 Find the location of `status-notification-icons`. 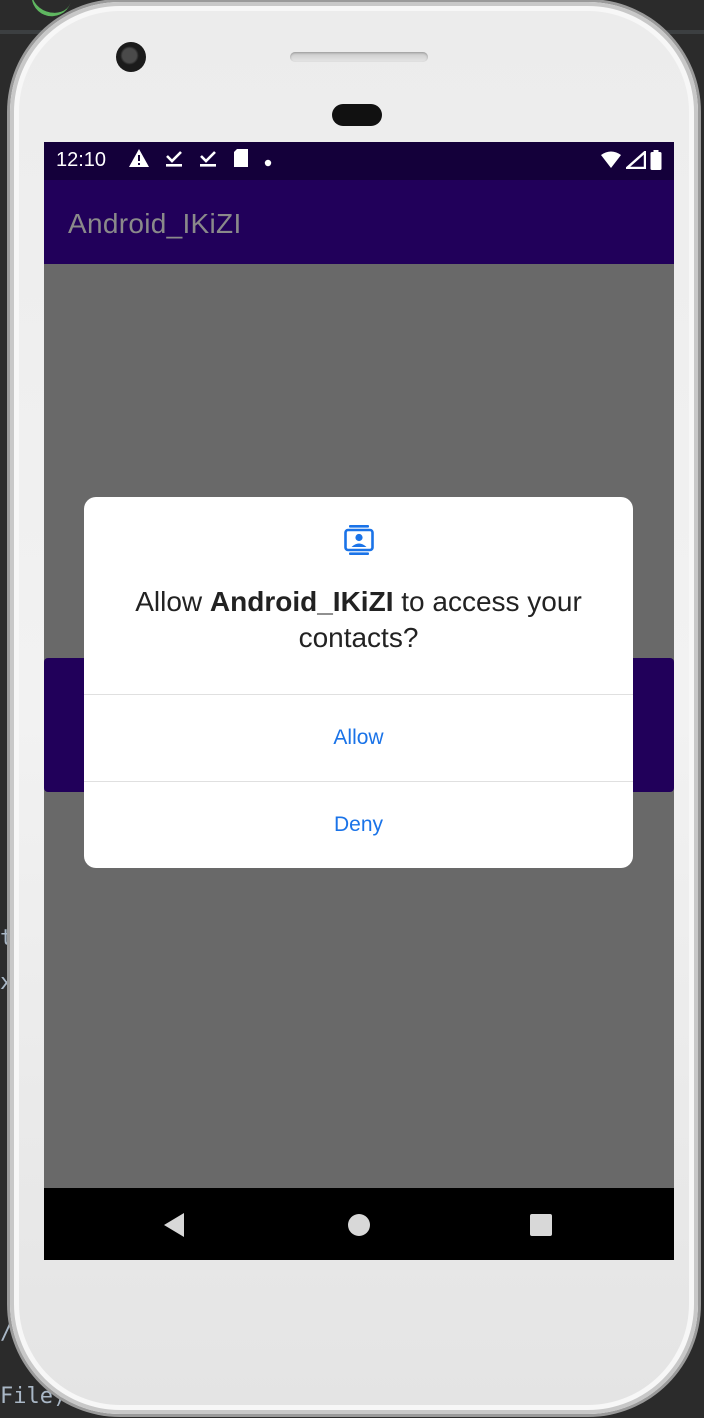

status-notification-icons is located at coordinates (200, 161).